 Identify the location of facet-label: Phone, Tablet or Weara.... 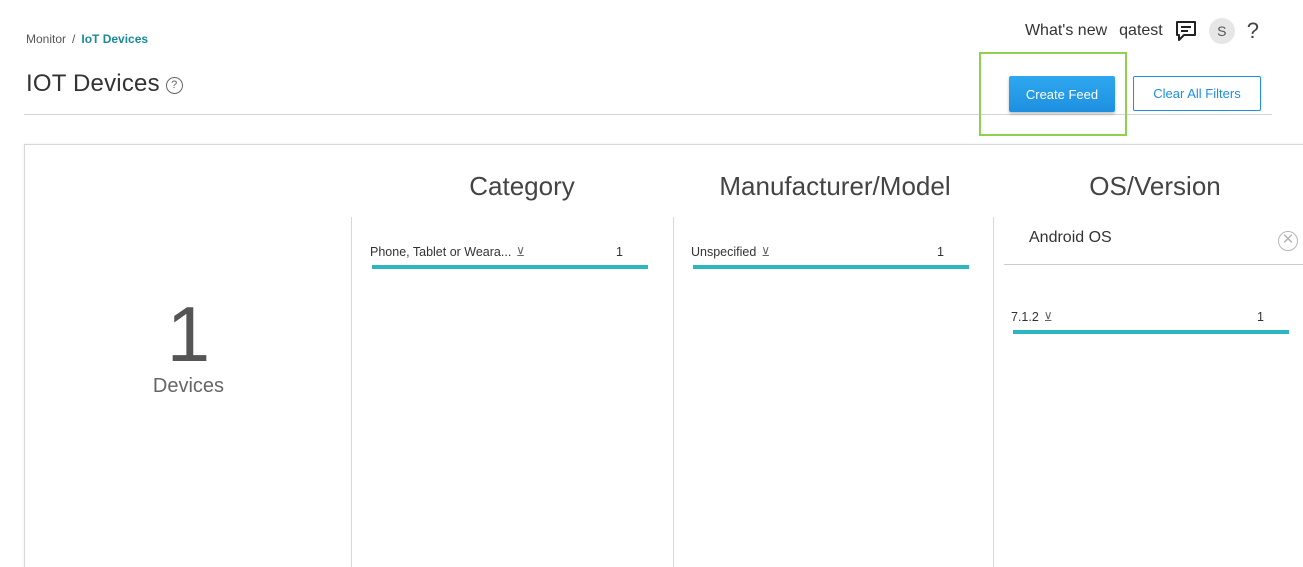
(441, 252).